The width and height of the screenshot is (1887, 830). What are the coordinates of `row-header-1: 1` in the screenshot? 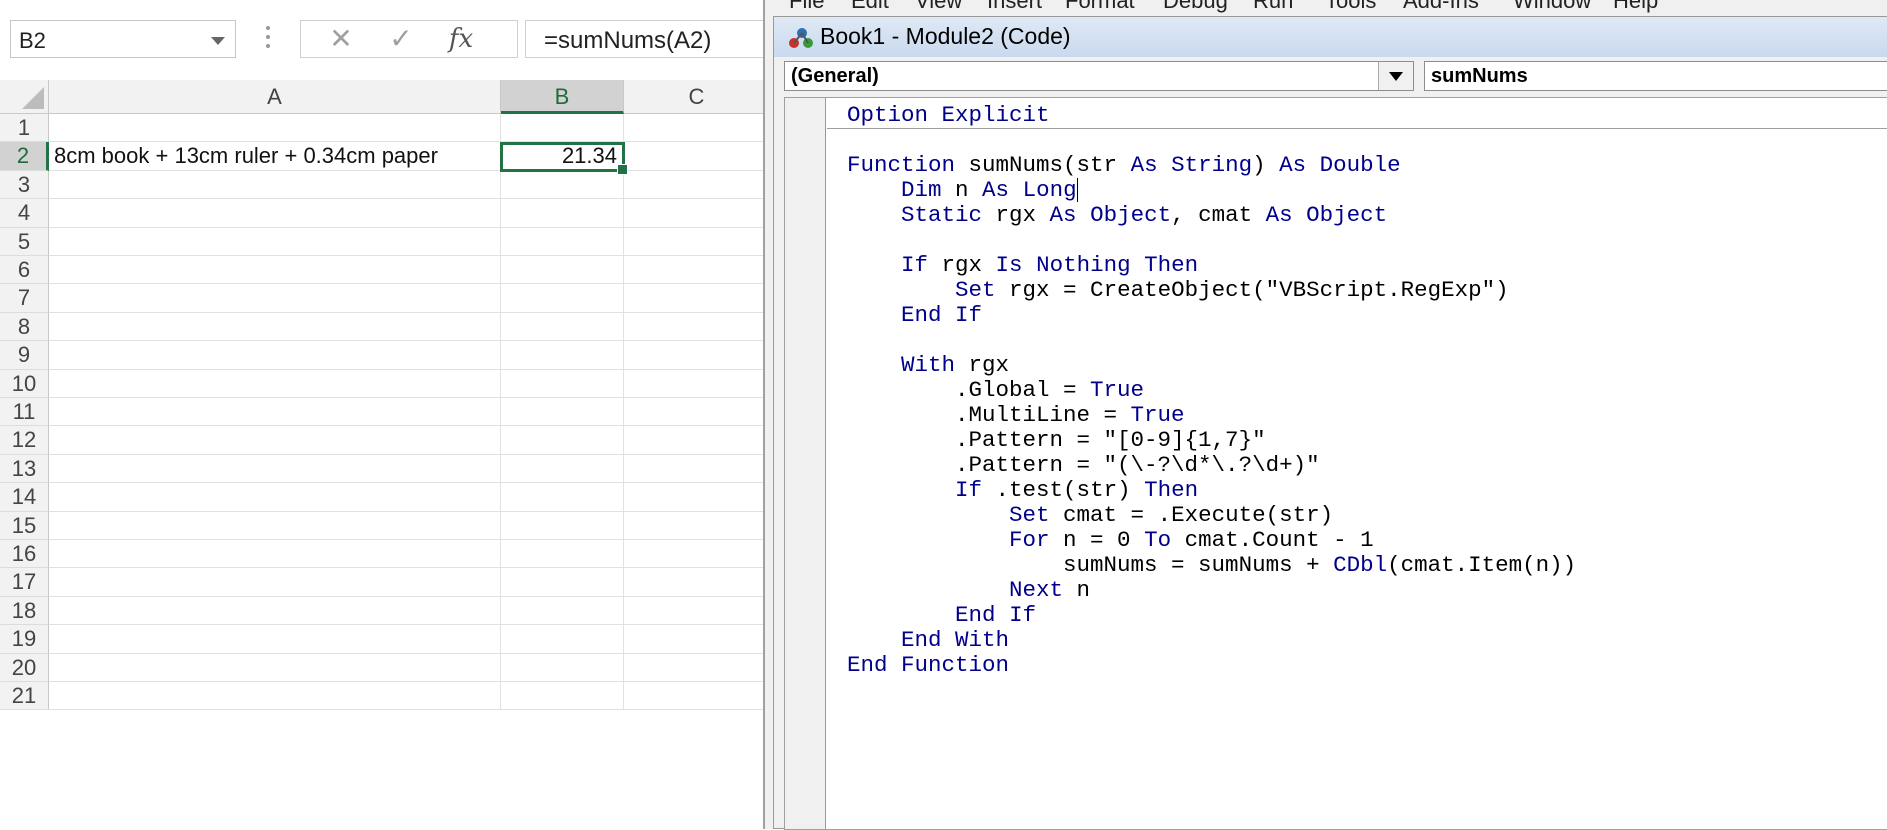 It's located at (24, 128).